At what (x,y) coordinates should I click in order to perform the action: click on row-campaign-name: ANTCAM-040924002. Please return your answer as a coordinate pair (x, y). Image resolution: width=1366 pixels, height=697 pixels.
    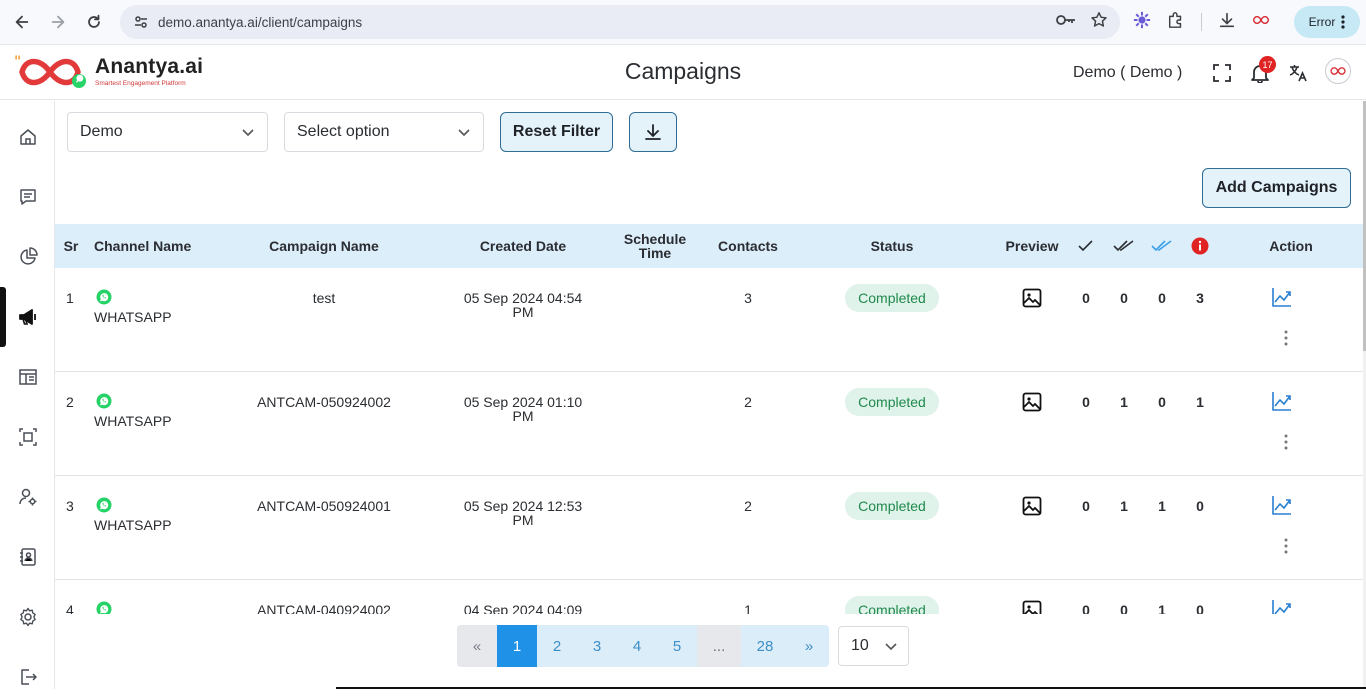
    Looking at the image, I should click on (324, 608).